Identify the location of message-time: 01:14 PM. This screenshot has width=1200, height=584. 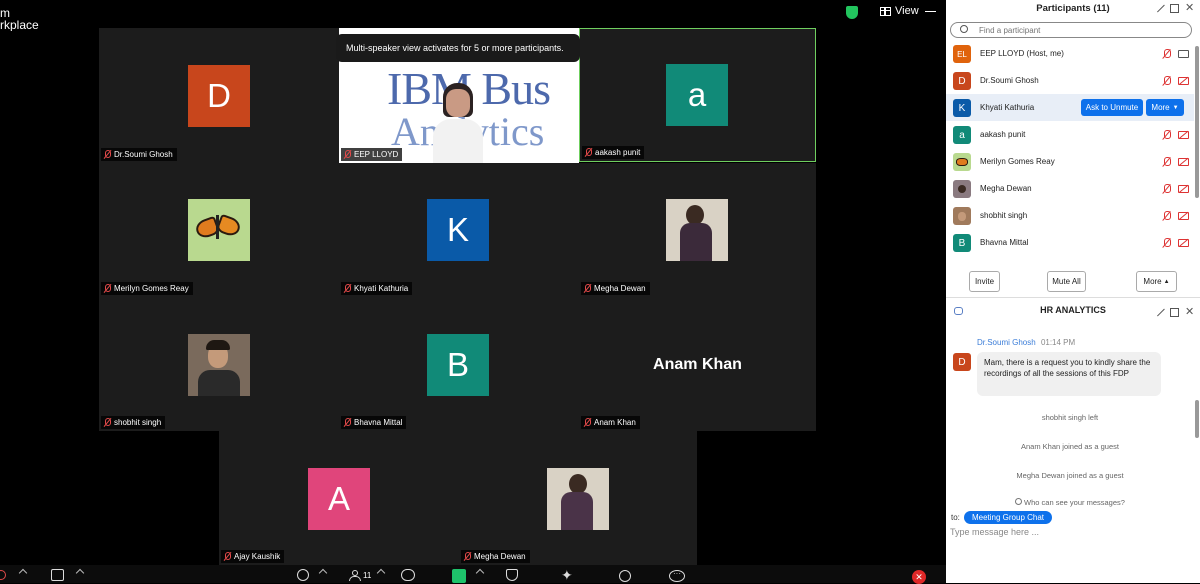
(1058, 342).